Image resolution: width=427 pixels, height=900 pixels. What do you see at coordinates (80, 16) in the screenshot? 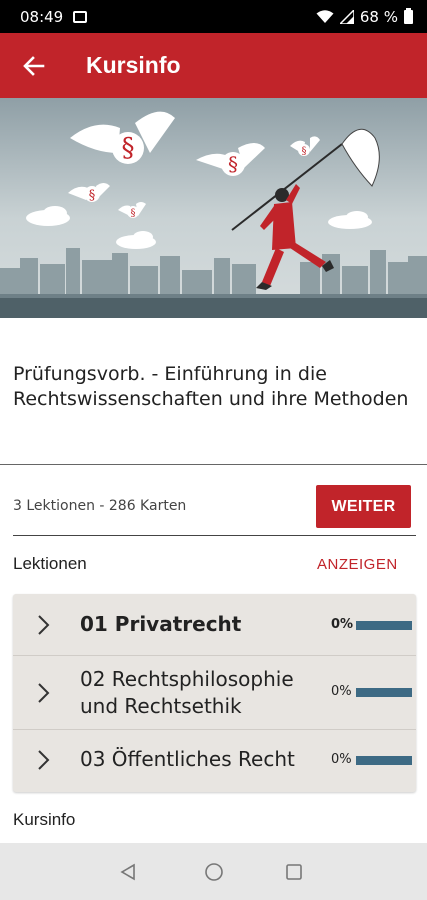
I see `gallery-notification-icon` at bounding box center [80, 16].